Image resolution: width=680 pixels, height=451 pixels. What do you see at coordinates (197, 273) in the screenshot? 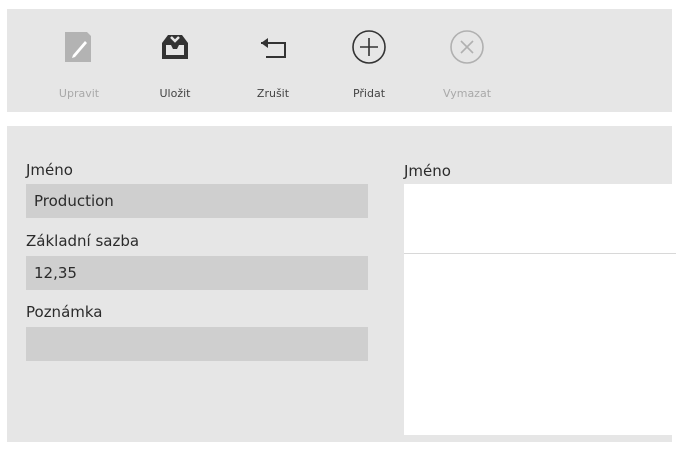
I see `rate-field: 12,35` at bounding box center [197, 273].